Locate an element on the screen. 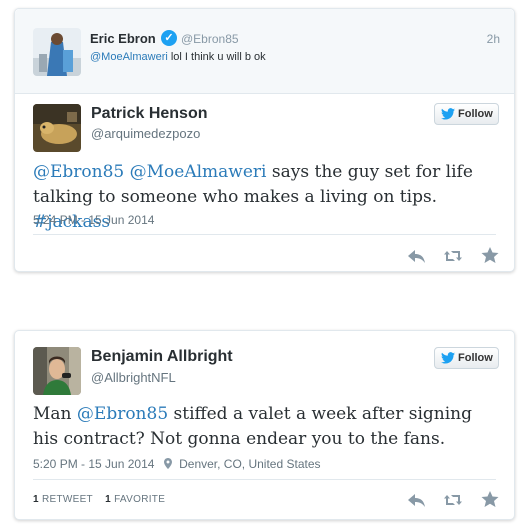 The width and height of the screenshot is (528, 532). author-handle: @AllbrightNFL is located at coordinates (133, 377).